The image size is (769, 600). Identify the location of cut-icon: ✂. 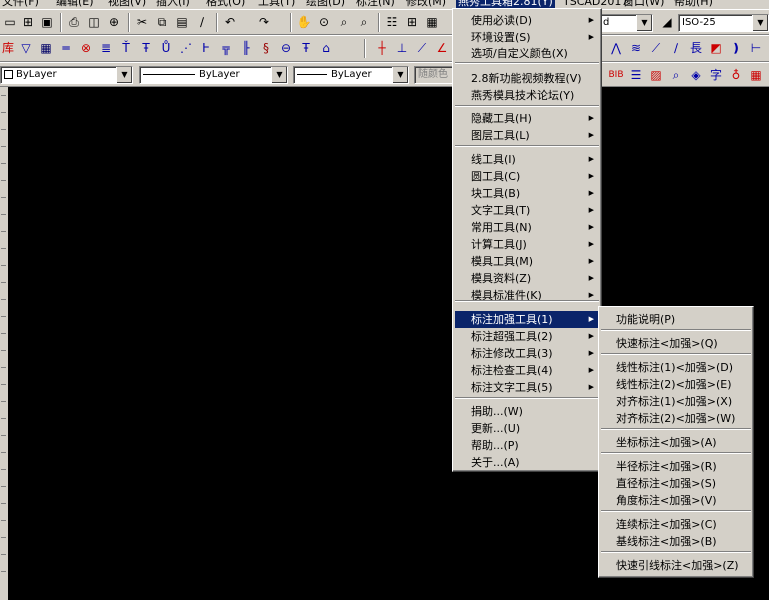
(142, 22).